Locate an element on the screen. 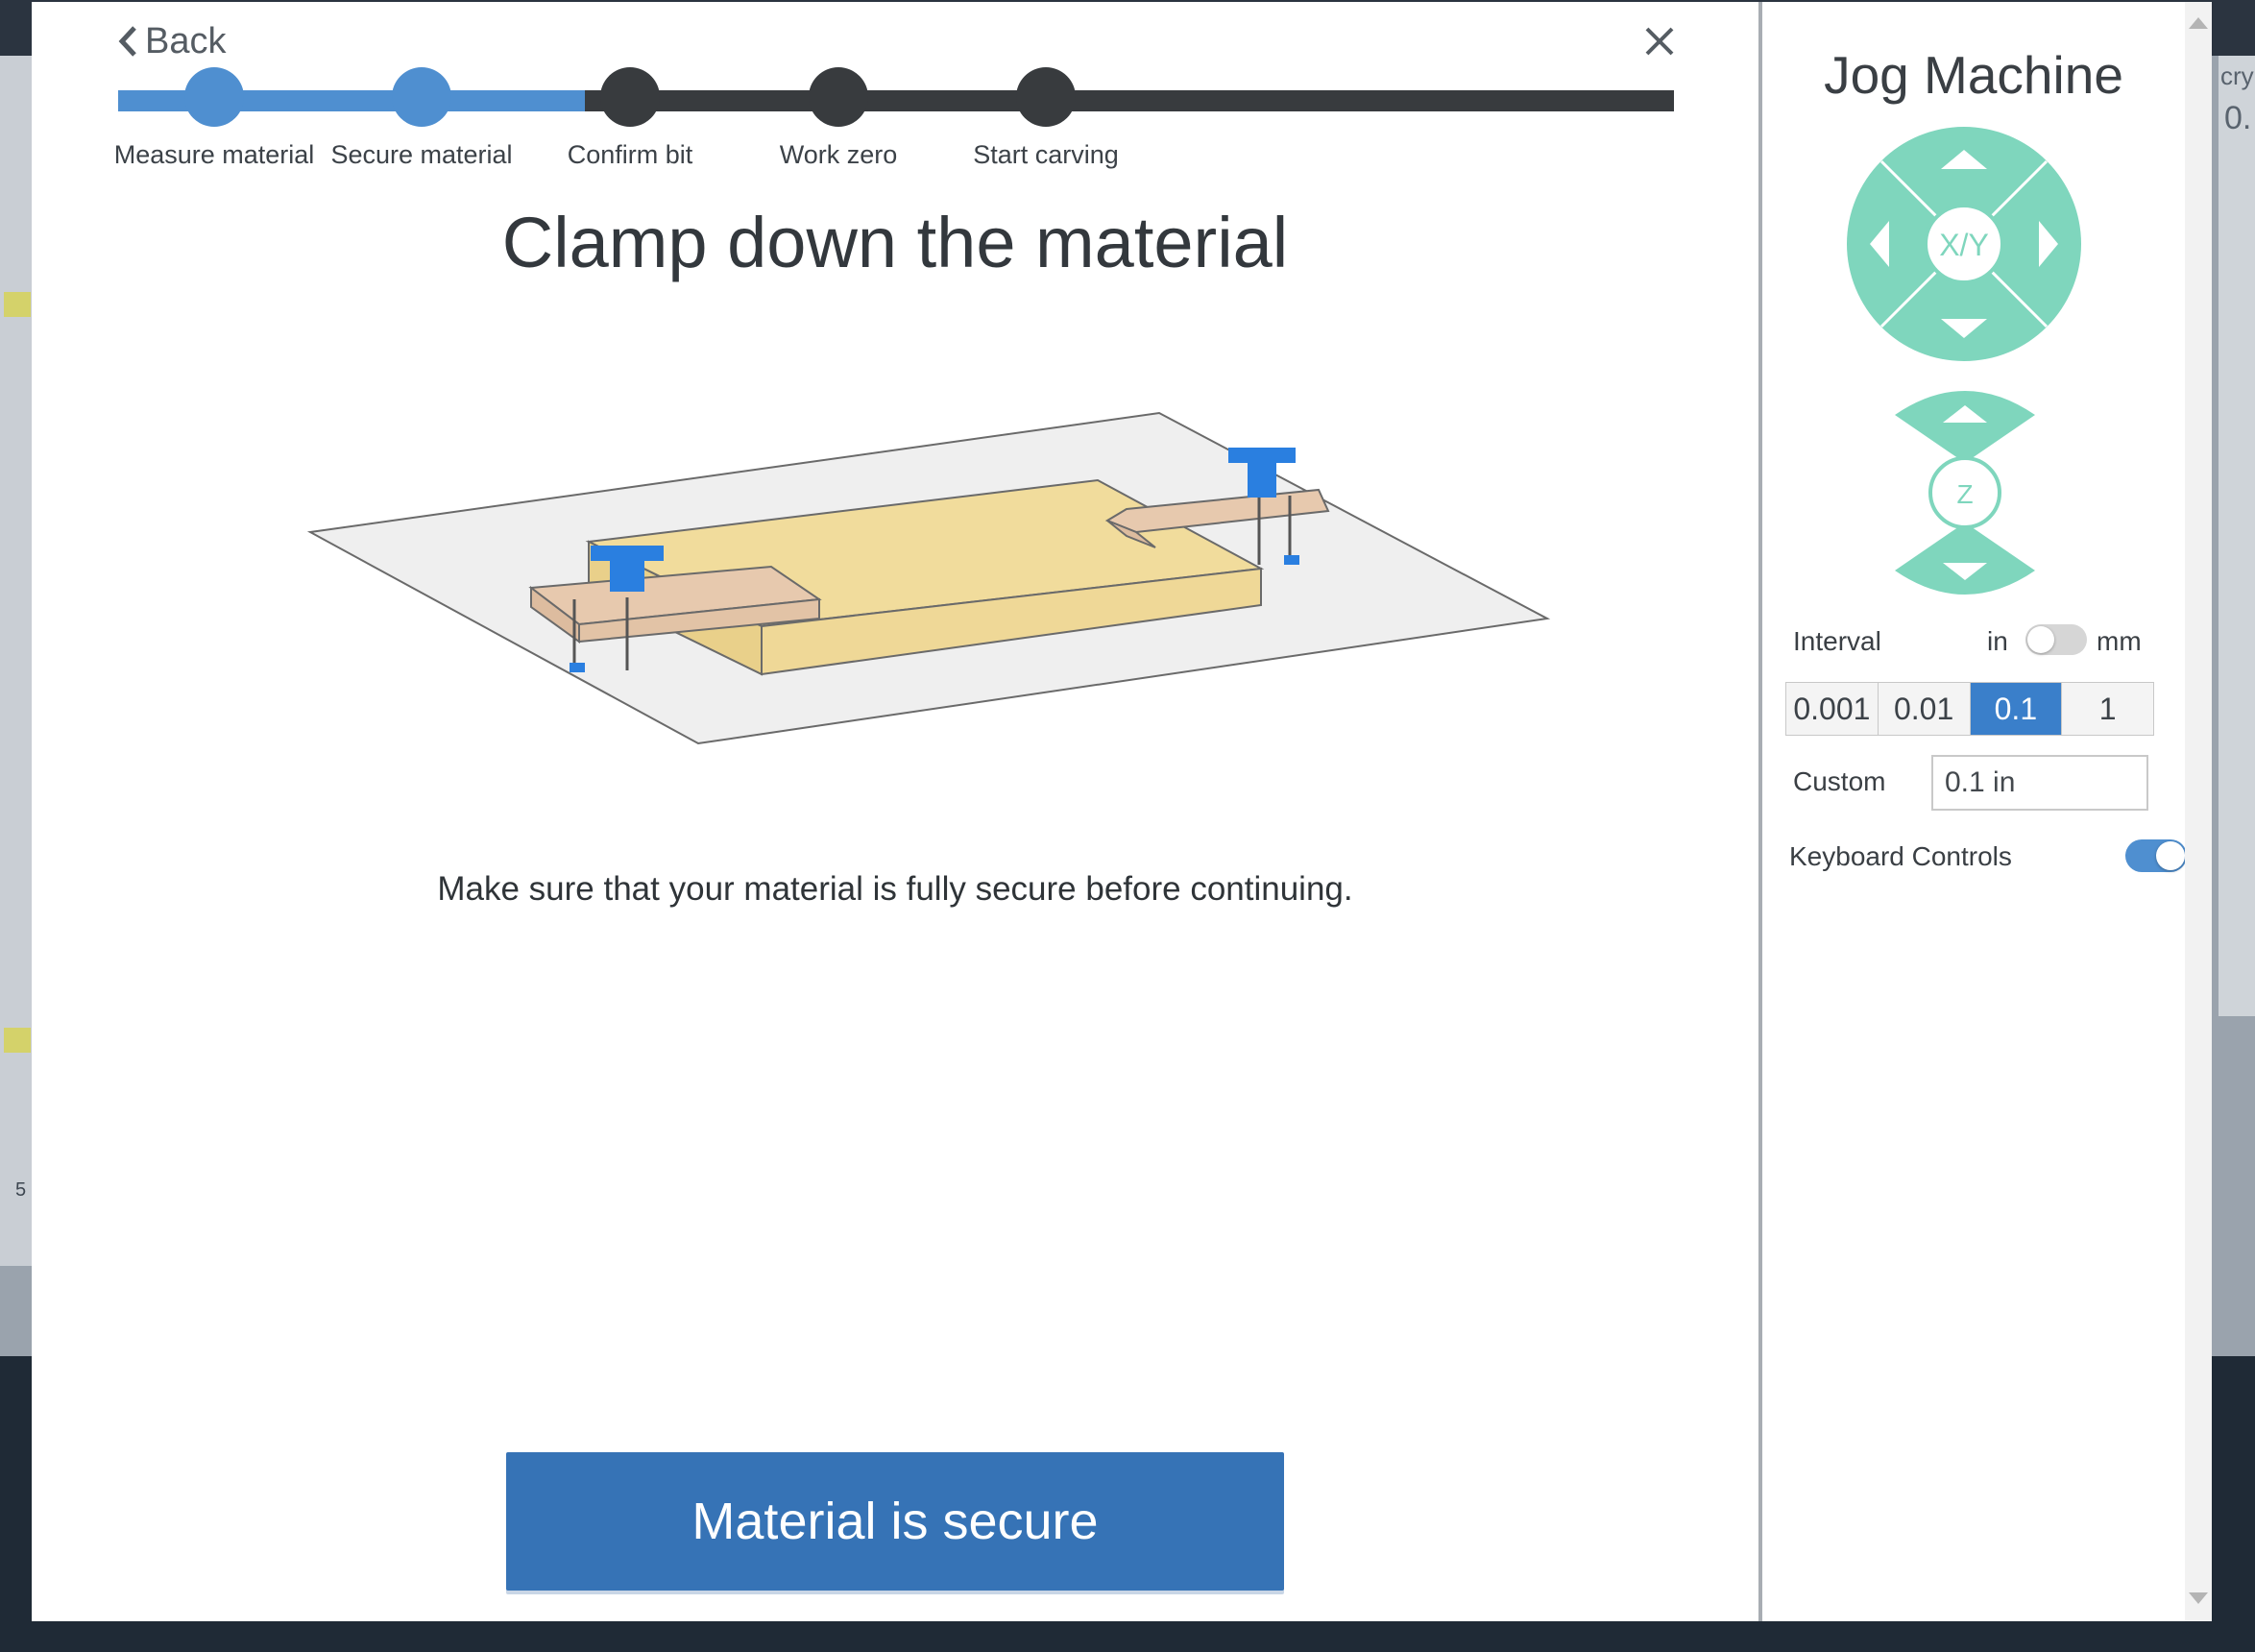 This screenshot has width=2255, height=1652. background-left-number: 5 is located at coordinates (21, 1190).